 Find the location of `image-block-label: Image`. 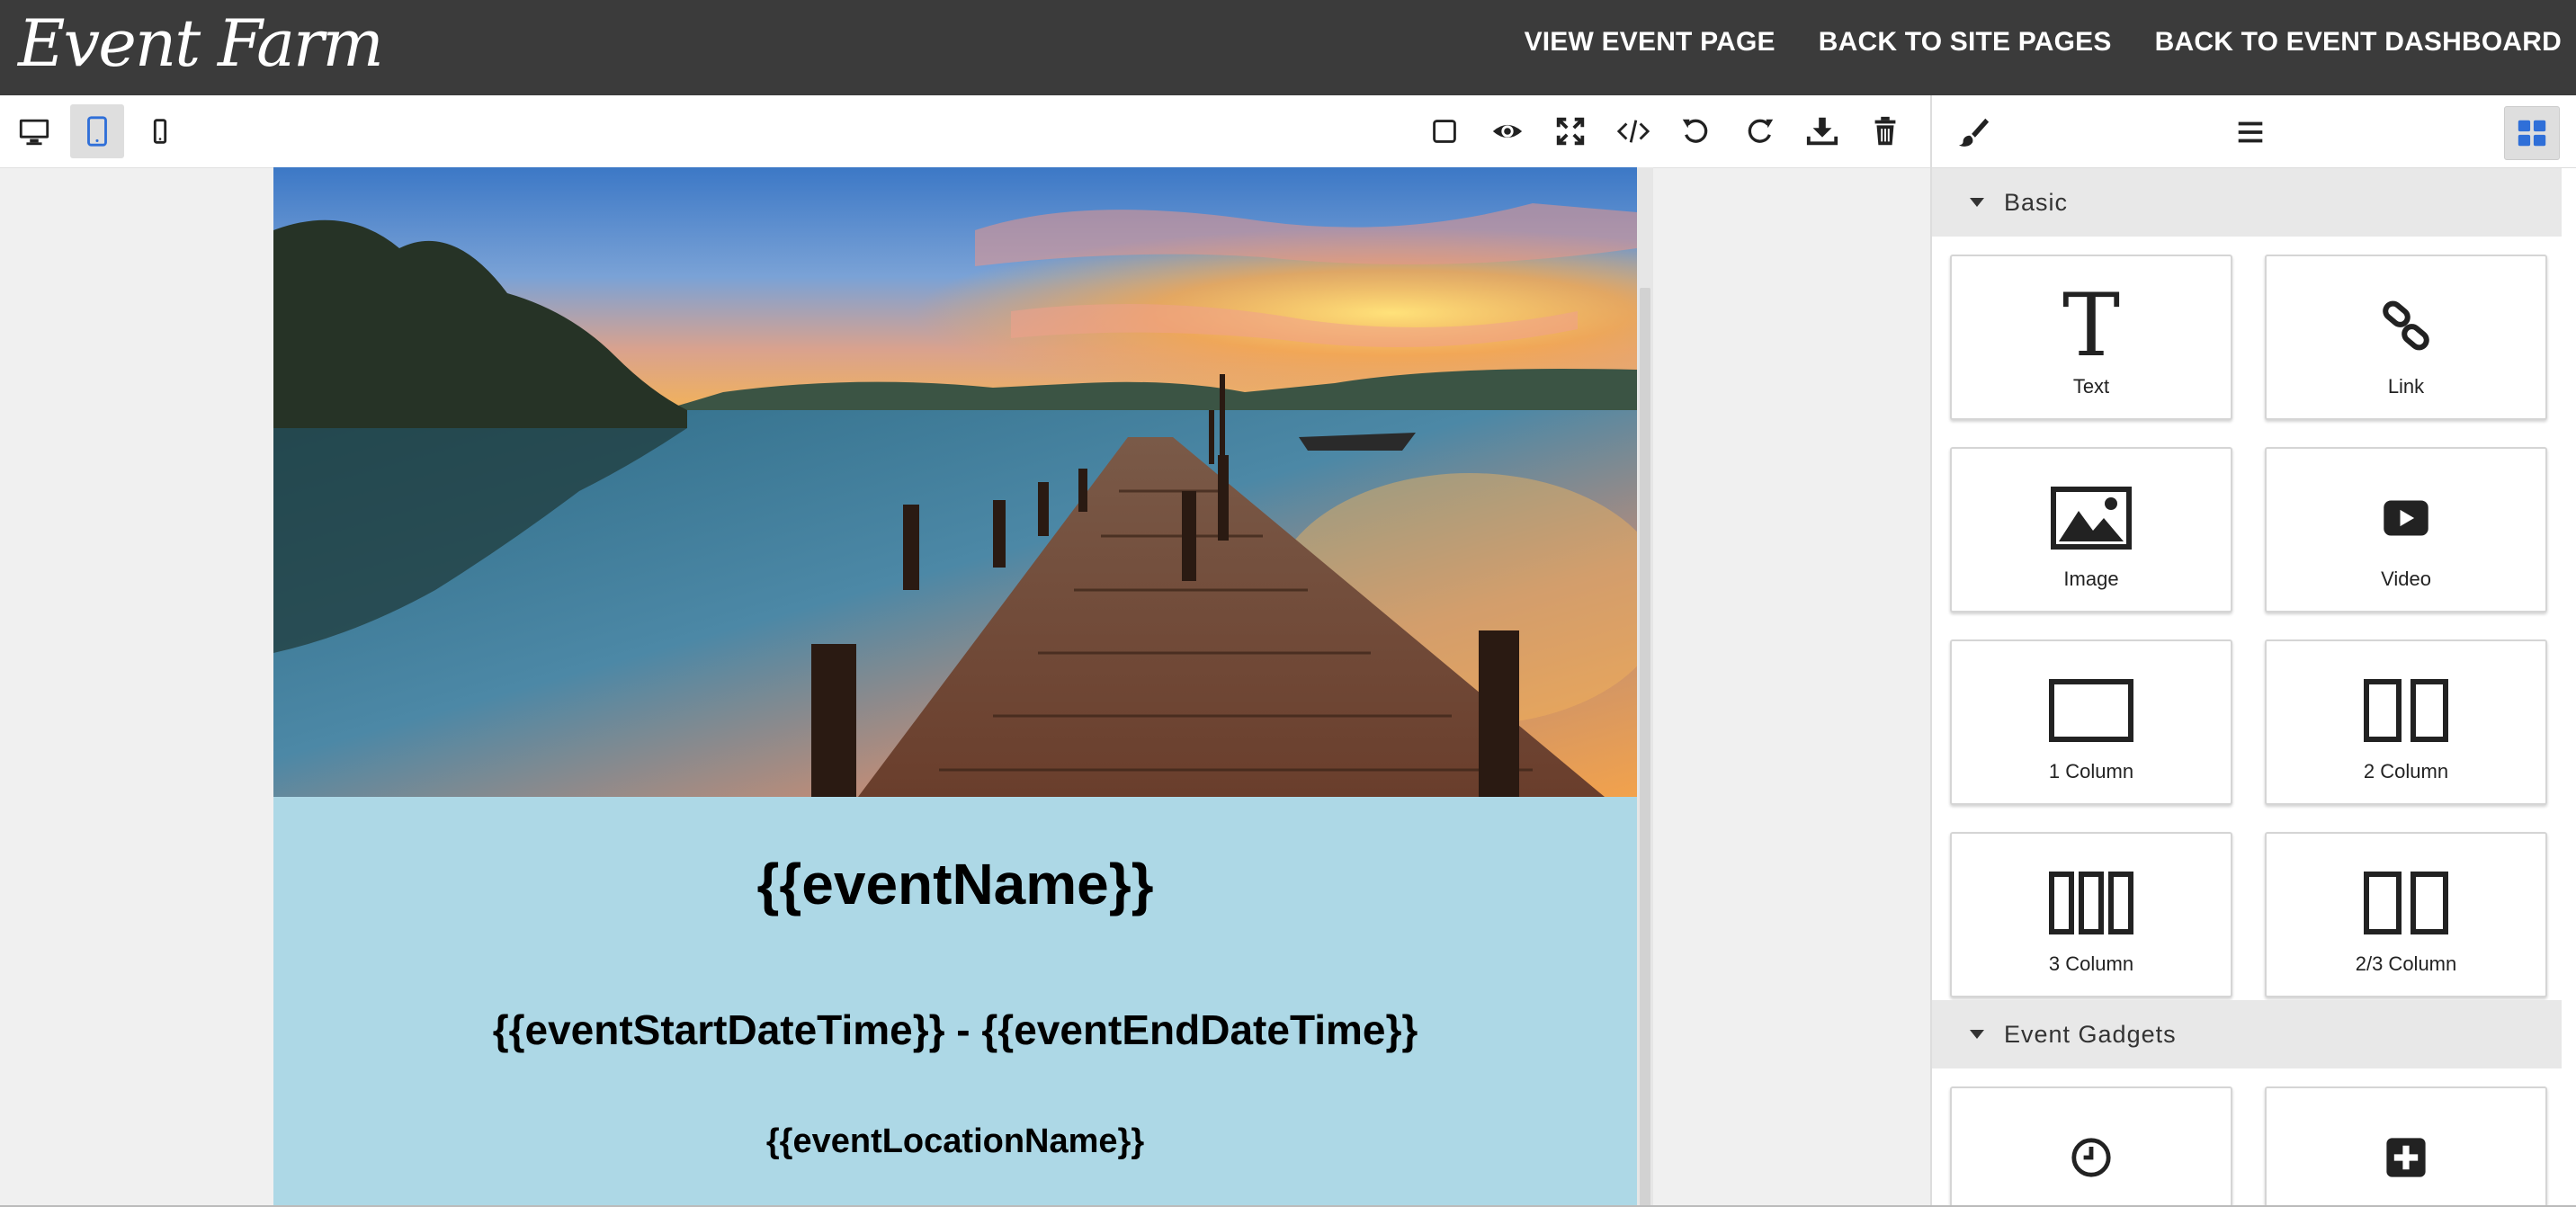

image-block-label: Image is located at coordinates (2091, 579).